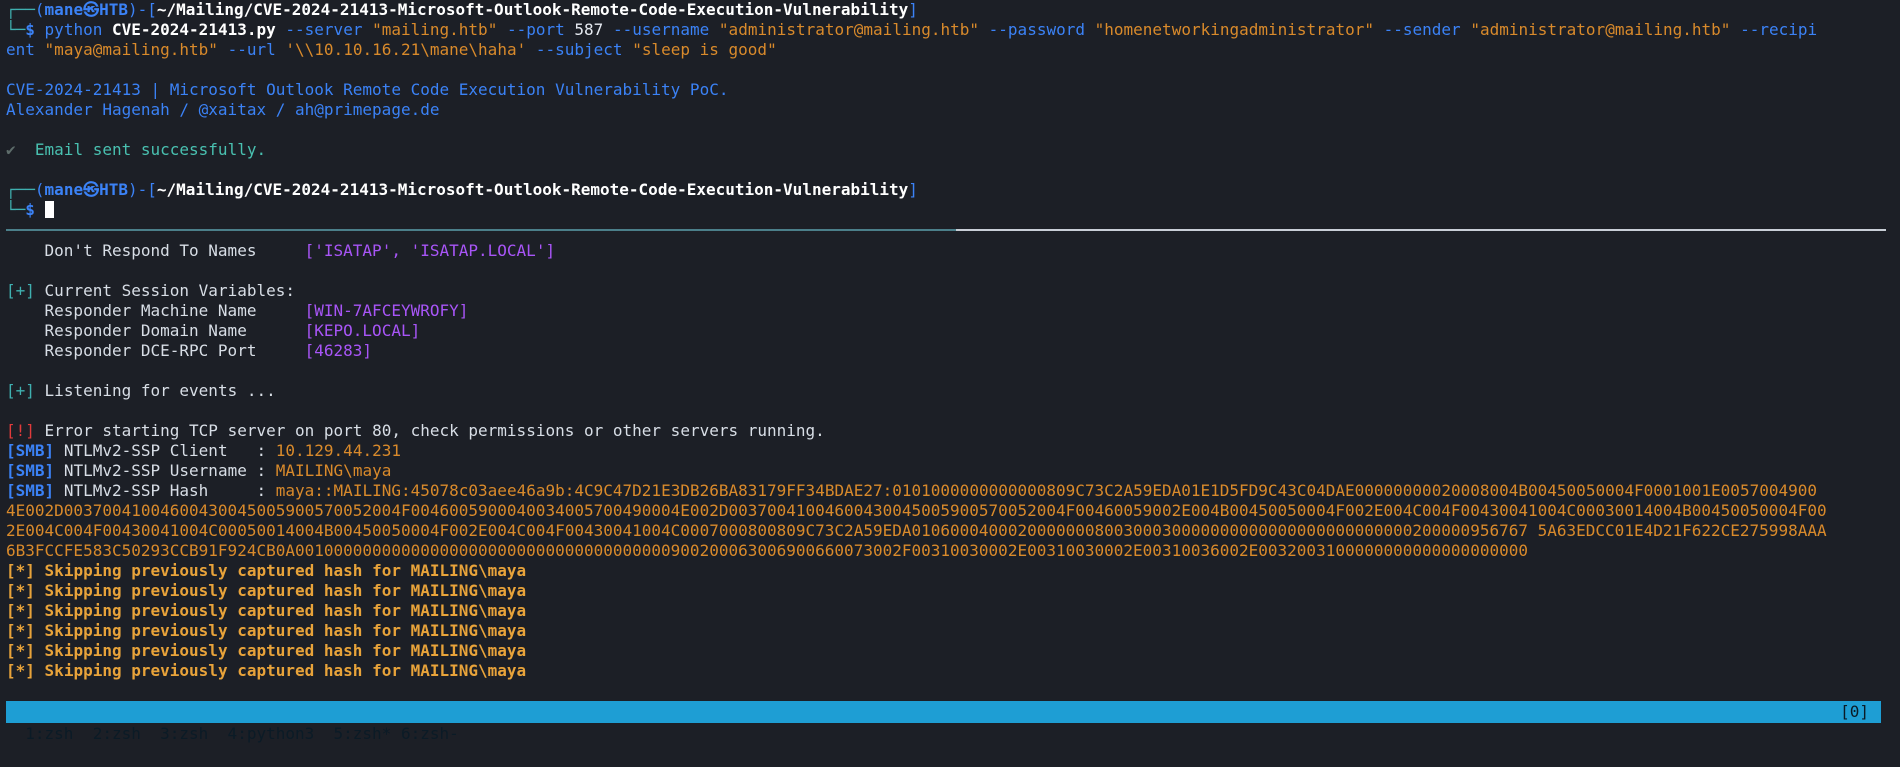  Describe the element at coordinates (946, 230) in the screenshot. I see `pane-divider` at that location.